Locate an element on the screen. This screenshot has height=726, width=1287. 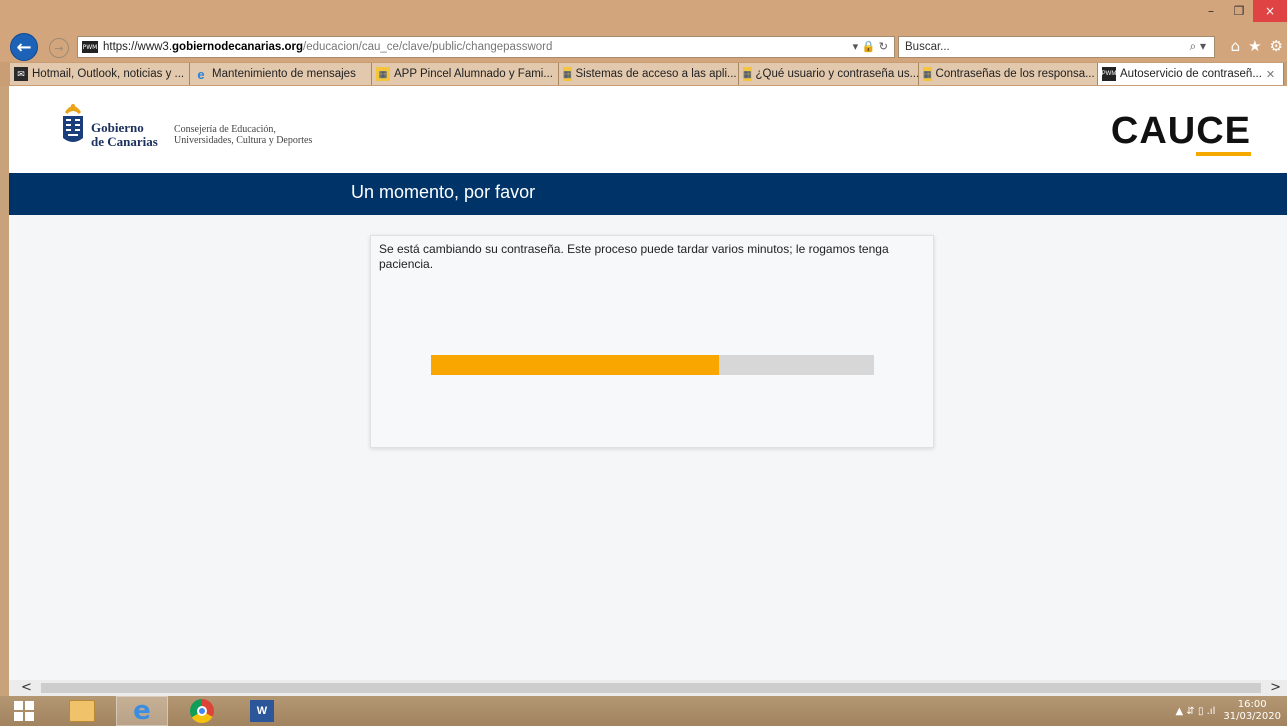
clock-time: 16:00 is located at coordinates (1252, 704).